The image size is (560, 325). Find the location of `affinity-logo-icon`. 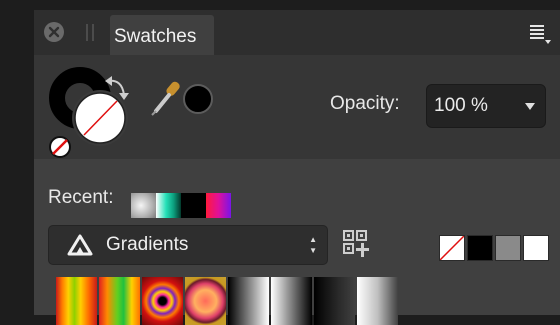

affinity-logo-icon is located at coordinates (80, 245).